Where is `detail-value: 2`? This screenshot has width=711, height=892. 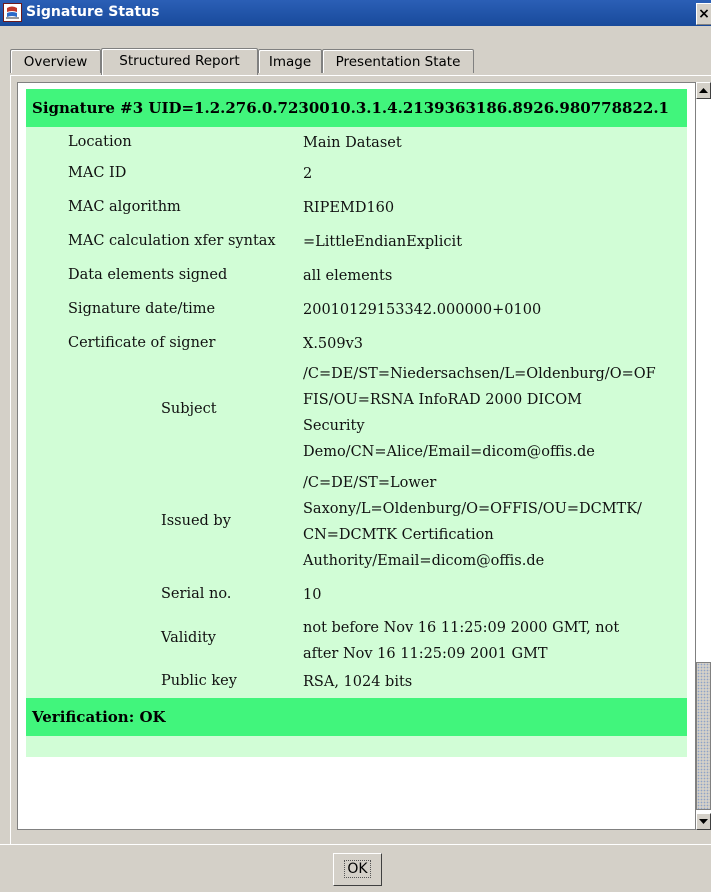 detail-value: 2 is located at coordinates (308, 174).